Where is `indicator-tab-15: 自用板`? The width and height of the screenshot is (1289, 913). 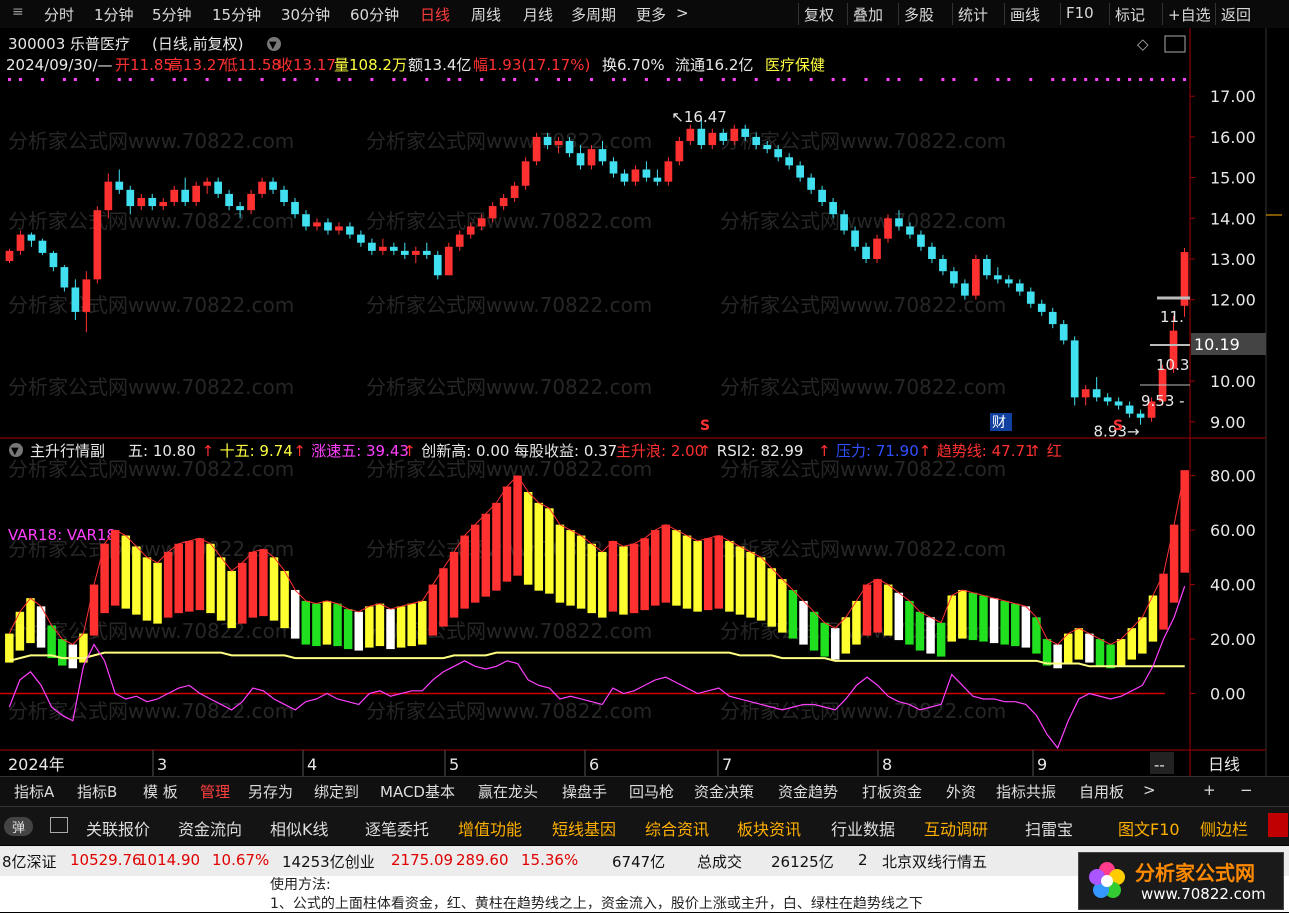 indicator-tab-15: 自用板 is located at coordinates (1101, 791).